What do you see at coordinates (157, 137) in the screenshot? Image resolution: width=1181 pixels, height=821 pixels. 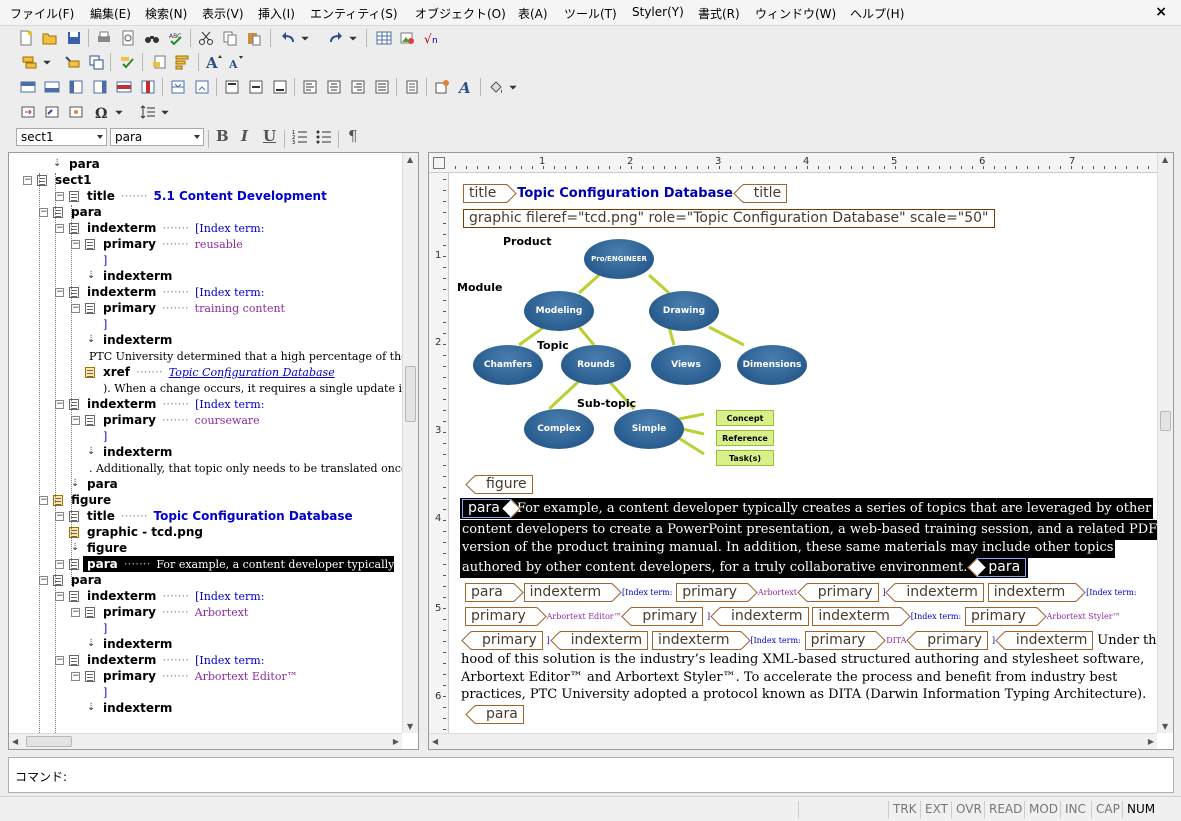 I see `style-select: para` at bounding box center [157, 137].